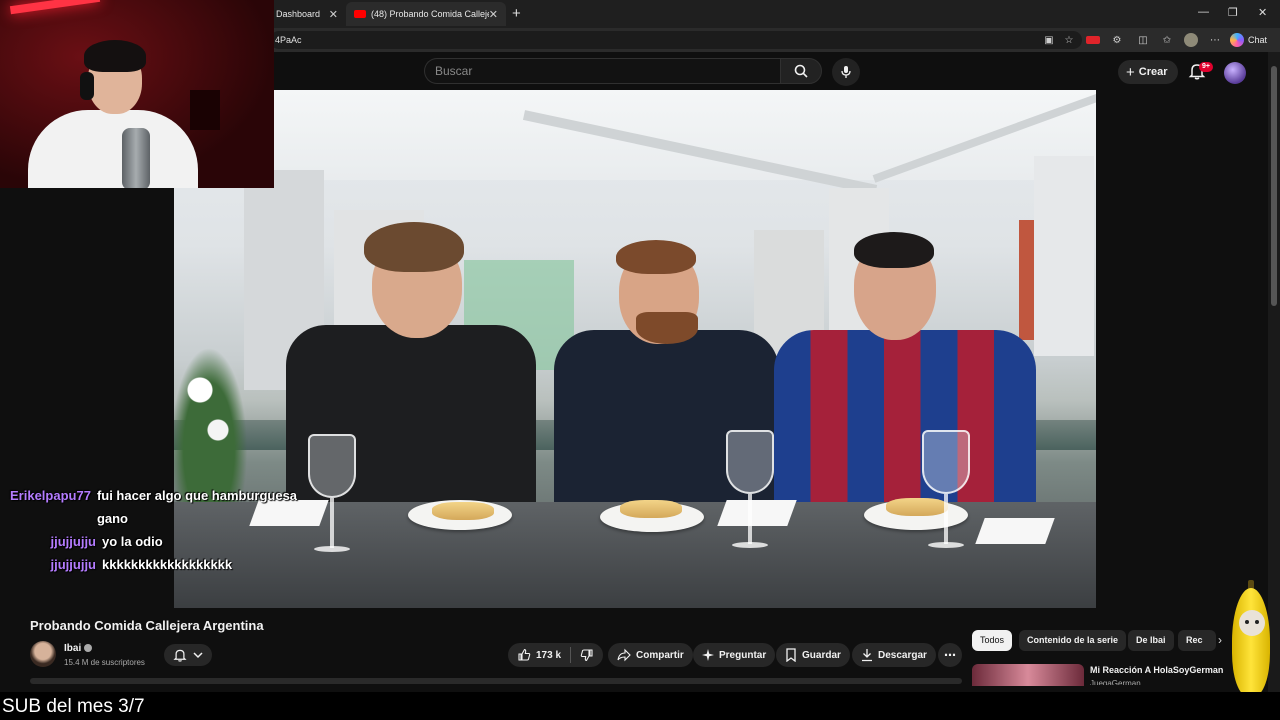 This screenshot has height=720, width=1280. I want to click on bookmark-icon, so click(791, 655).